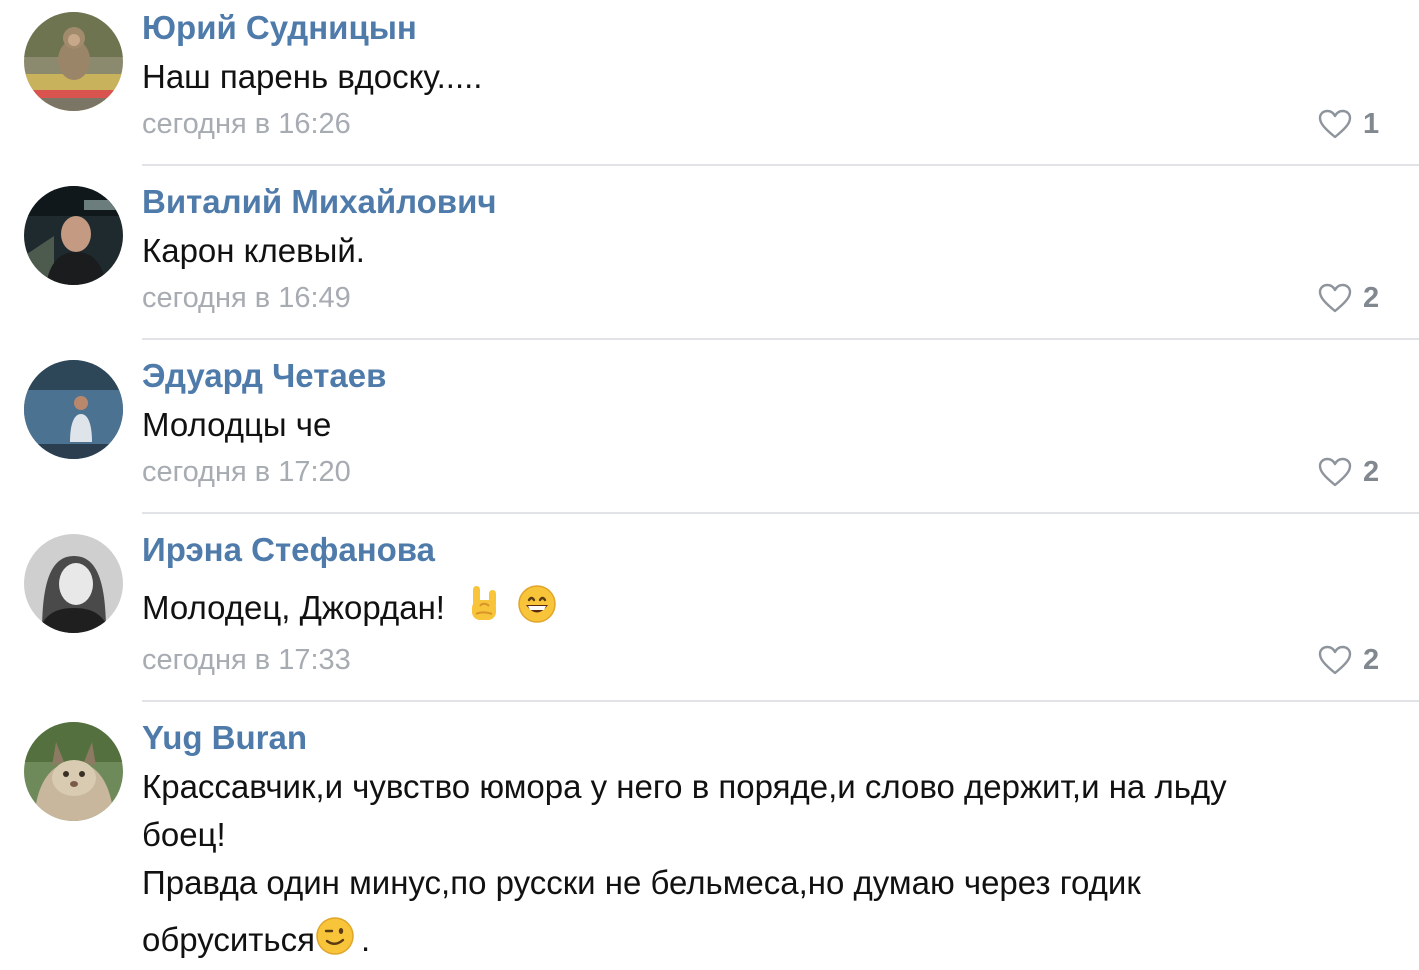 This screenshot has height=970, width=1419. I want to click on comment-author: Ирэна Стефанова, so click(288, 550).